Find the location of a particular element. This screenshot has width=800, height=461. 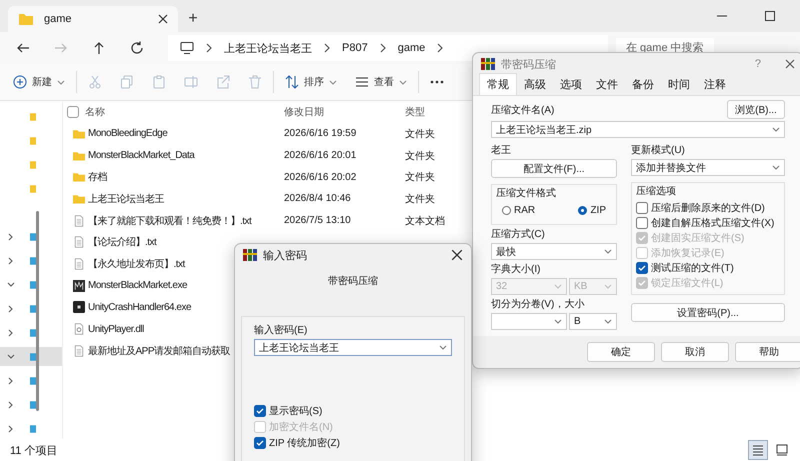

date-cell-text: 2026/6/16 19:59 is located at coordinates (321, 134).